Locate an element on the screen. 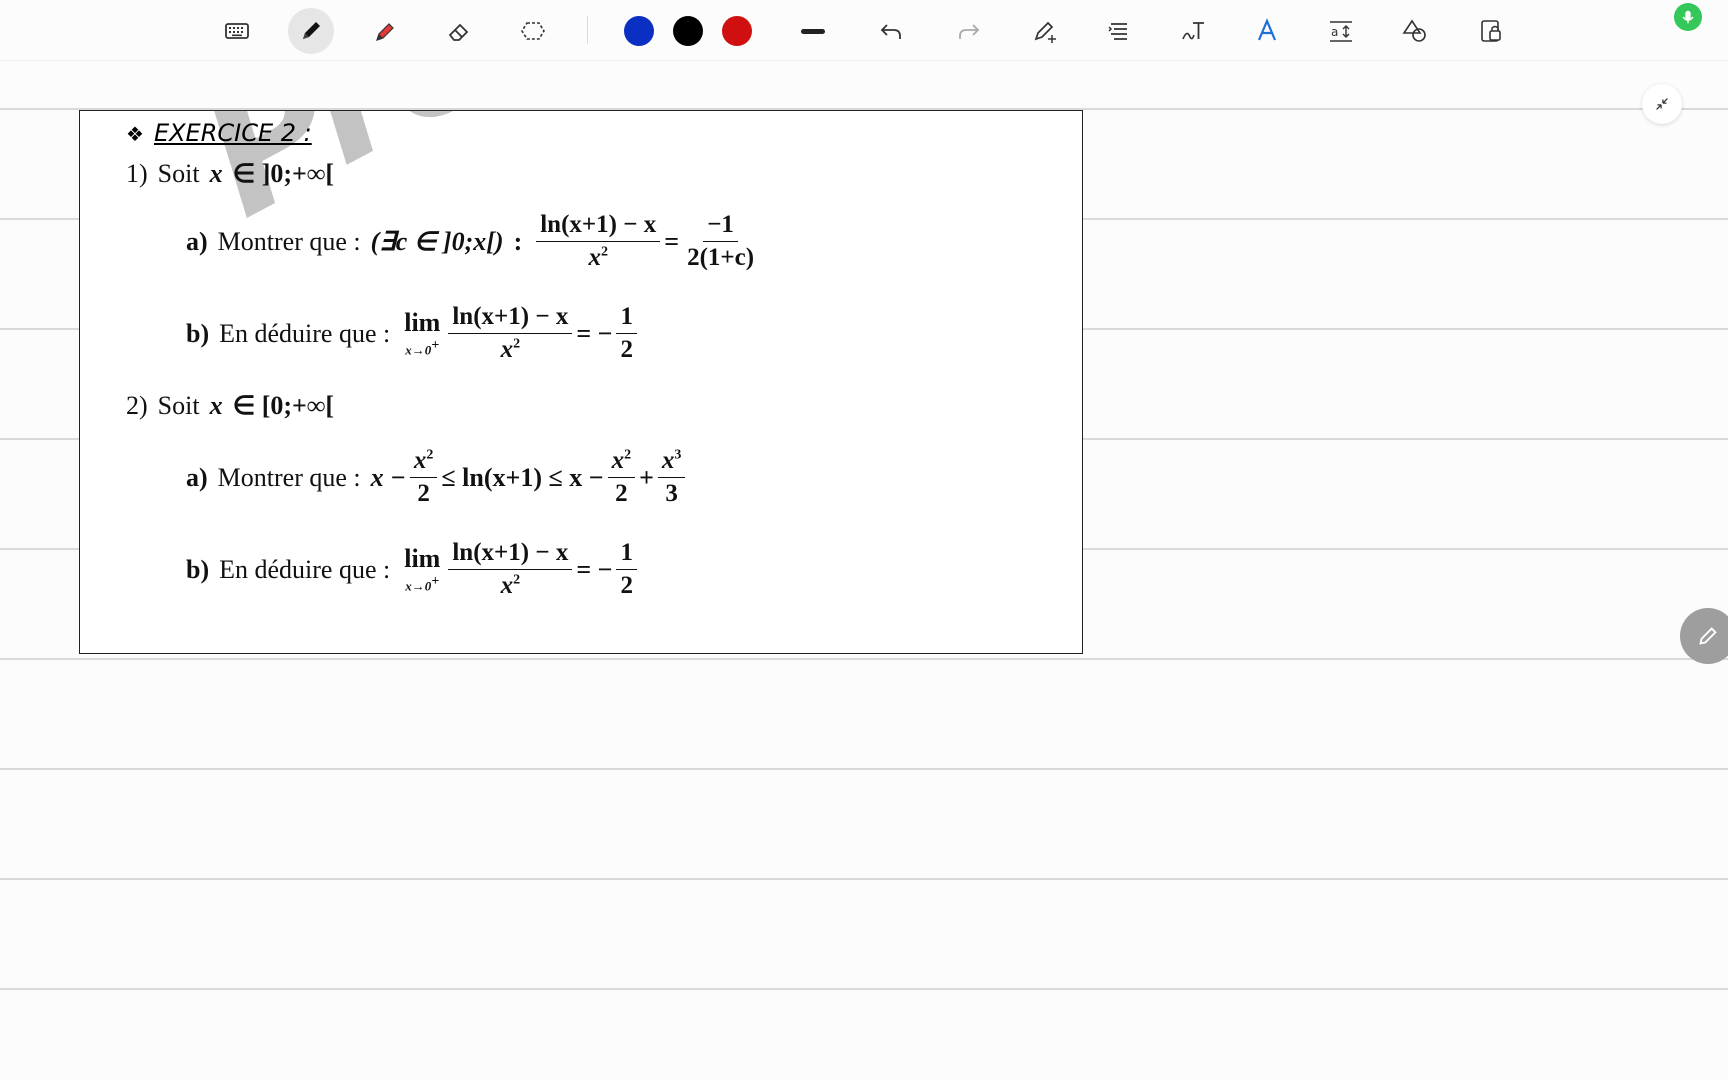 This screenshot has height=1080, width=1728. exercise-title: ❖ EXERCICE 2 : is located at coordinates (219, 133).